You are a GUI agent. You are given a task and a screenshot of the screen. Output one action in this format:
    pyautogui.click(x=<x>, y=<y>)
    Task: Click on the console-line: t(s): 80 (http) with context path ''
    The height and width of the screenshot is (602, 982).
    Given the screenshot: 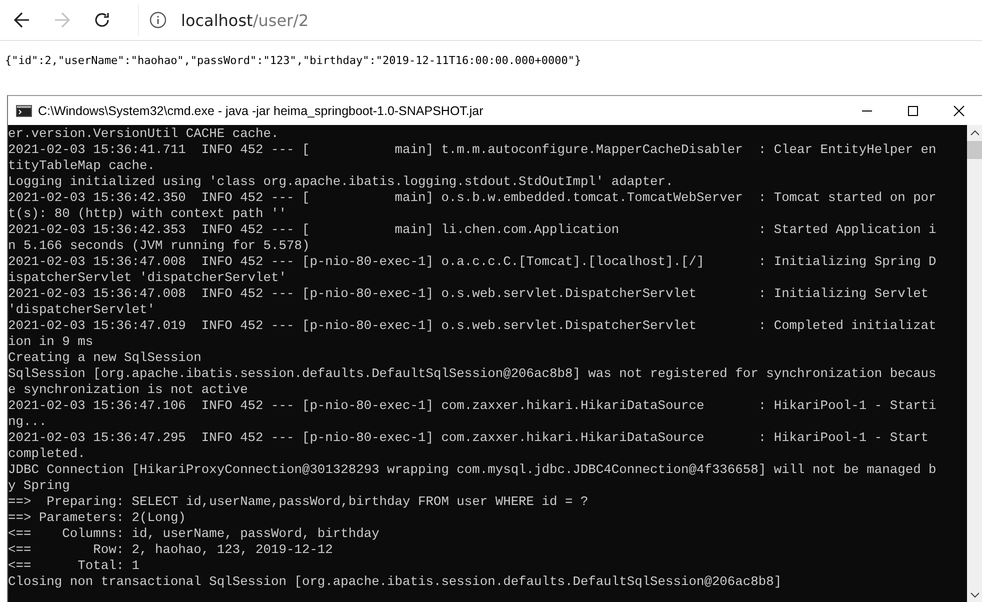 What is the action you would take?
    pyautogui.click(x=148, y=214)
    